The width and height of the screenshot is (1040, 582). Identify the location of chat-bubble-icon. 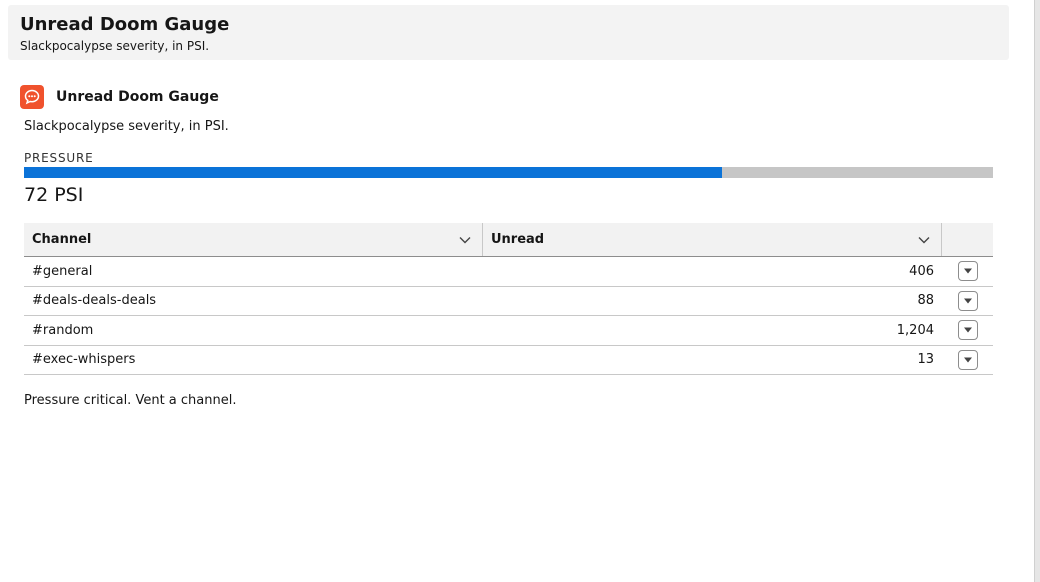
(32, 97).